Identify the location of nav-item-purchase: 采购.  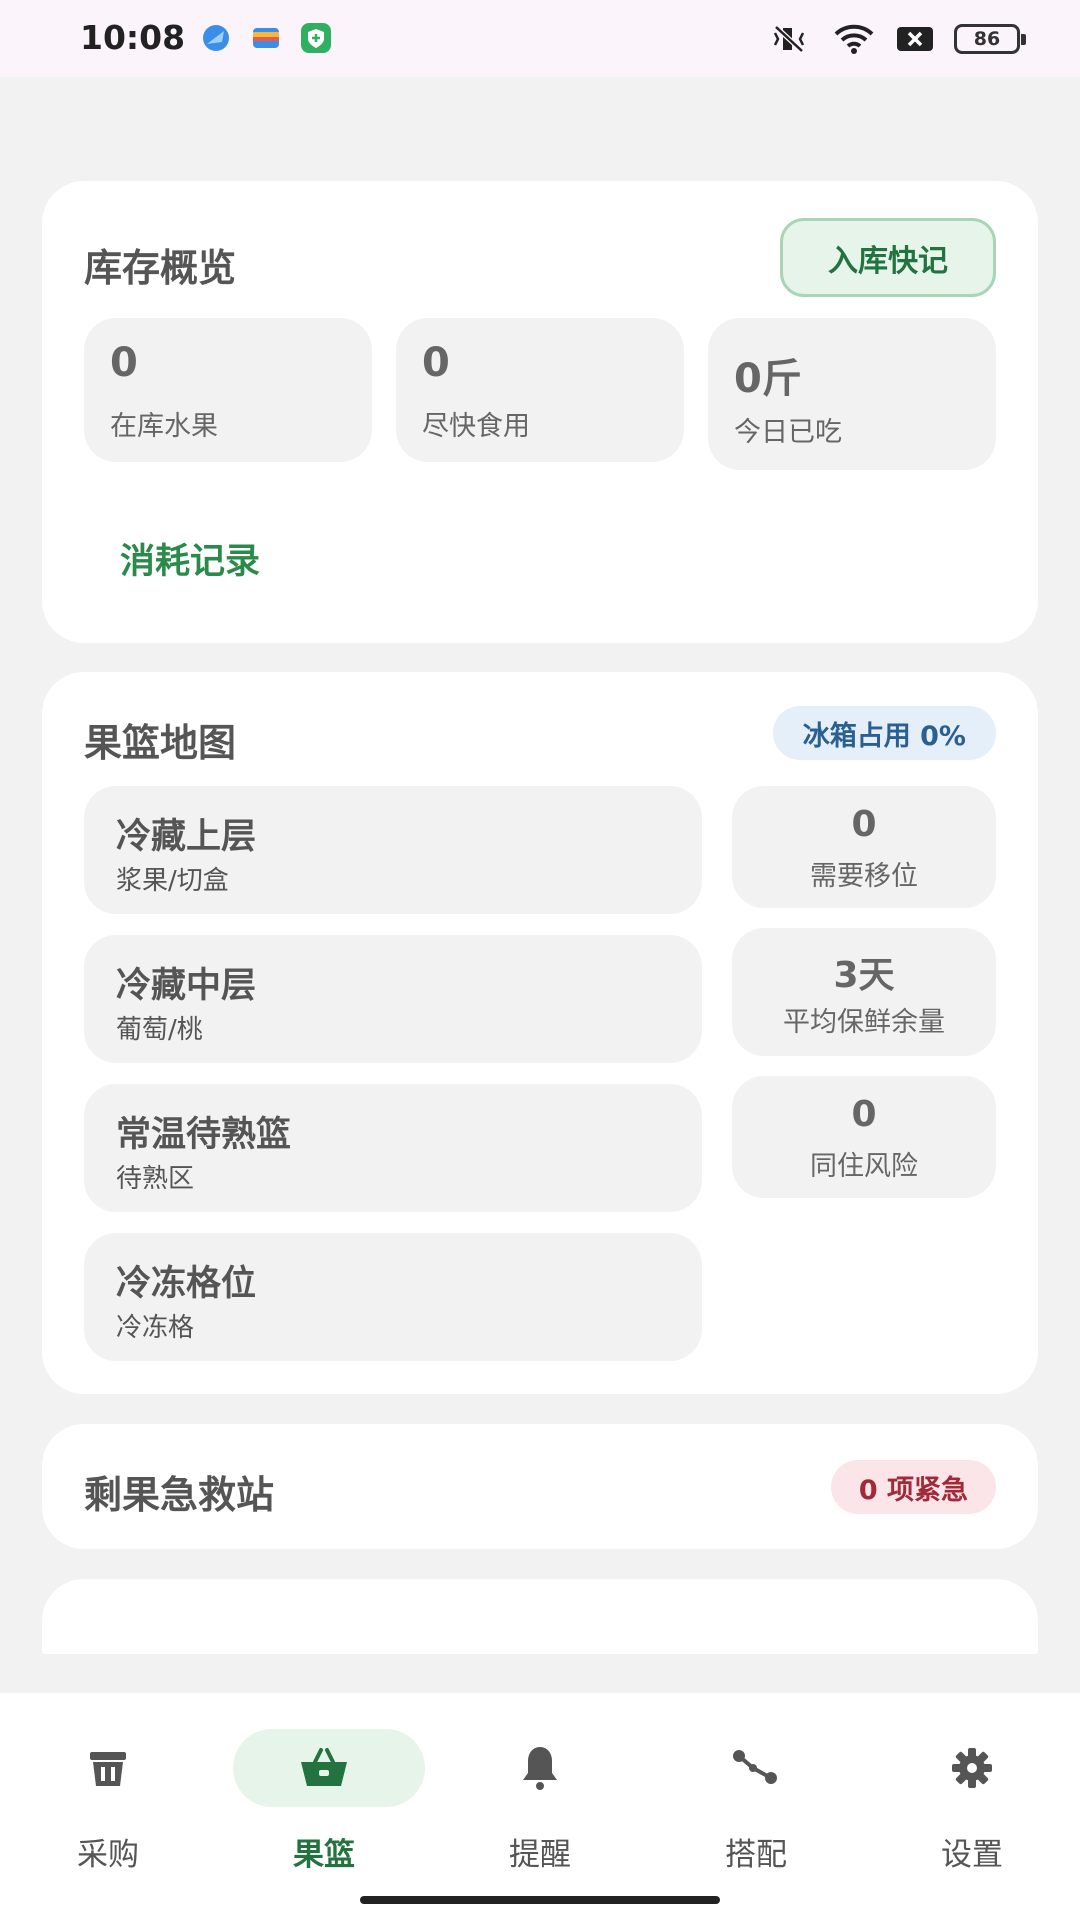
(108, 1804).